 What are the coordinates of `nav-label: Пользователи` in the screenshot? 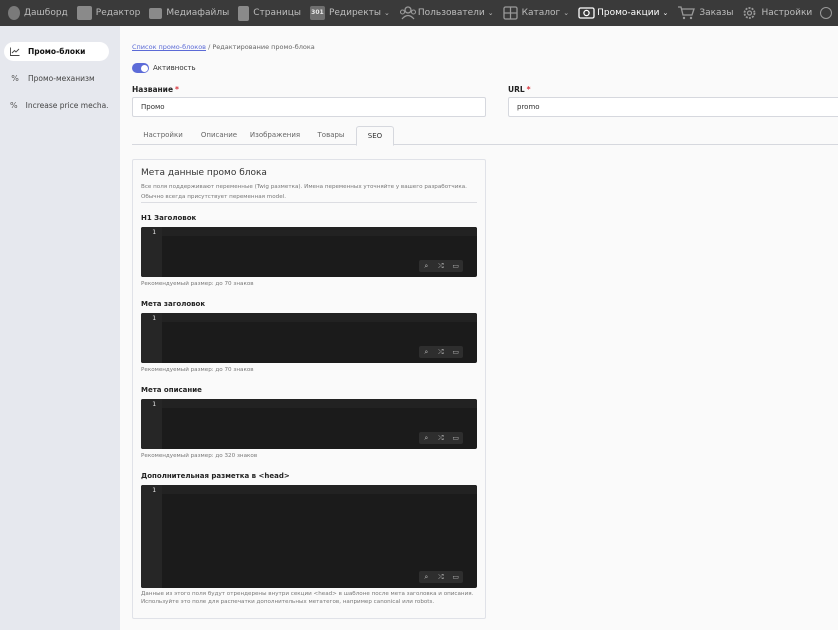 It's located at (451, 13).